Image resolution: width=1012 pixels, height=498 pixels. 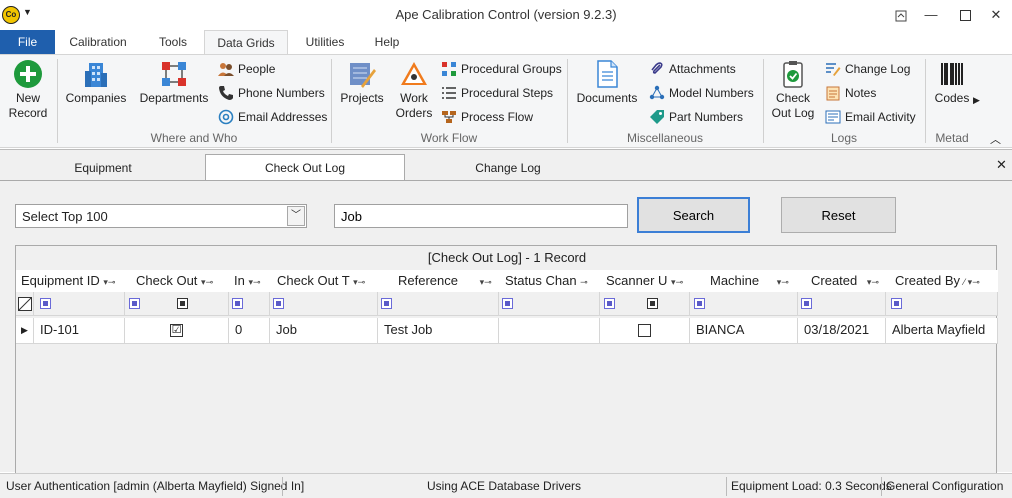 What do you see at coordinates (449, 116) in the screenshot?
I see `process-flow-icon` at bounding box center [449, 116].